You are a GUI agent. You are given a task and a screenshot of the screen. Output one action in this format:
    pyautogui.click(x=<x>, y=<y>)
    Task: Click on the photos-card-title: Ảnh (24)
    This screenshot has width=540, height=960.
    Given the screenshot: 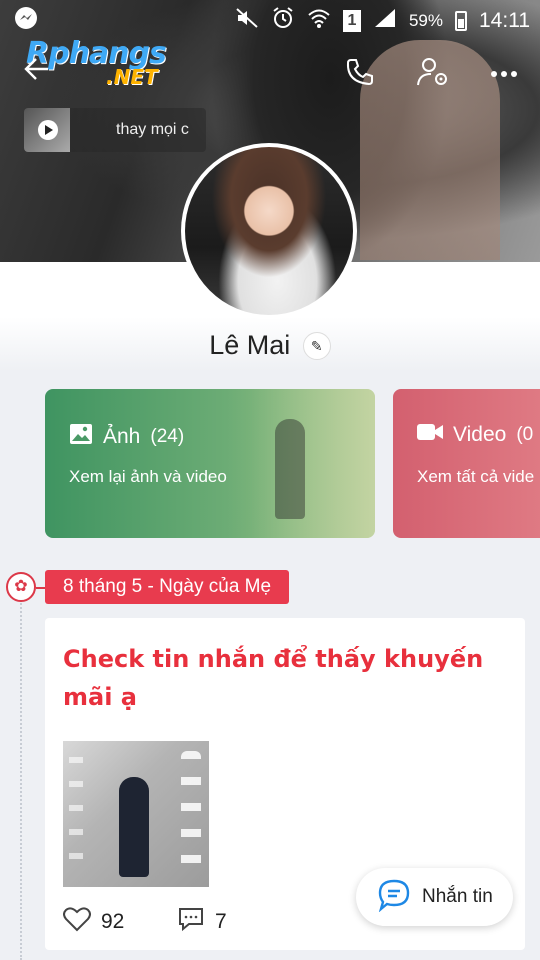 What is the action you would take?
    pyautogui.click(x=126, y=437)
    